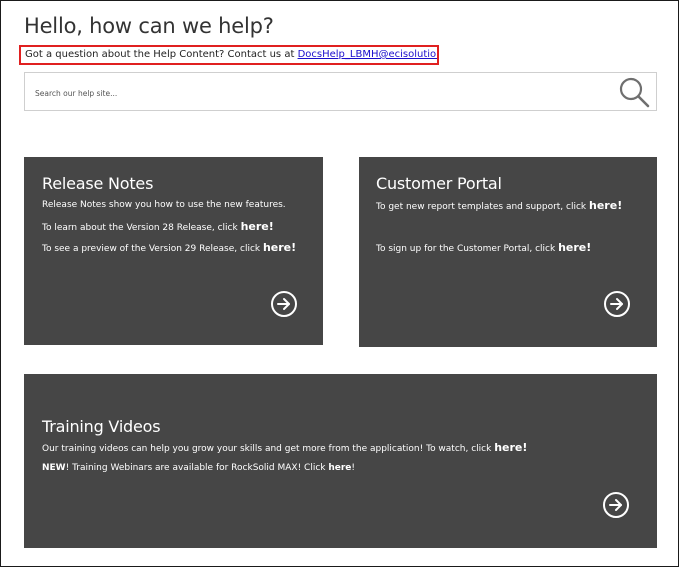  What do you see at coordinates (279, 247) in the screenshot?
I see `release-notes-v29-link: here!` at bounding box center [279, 247].